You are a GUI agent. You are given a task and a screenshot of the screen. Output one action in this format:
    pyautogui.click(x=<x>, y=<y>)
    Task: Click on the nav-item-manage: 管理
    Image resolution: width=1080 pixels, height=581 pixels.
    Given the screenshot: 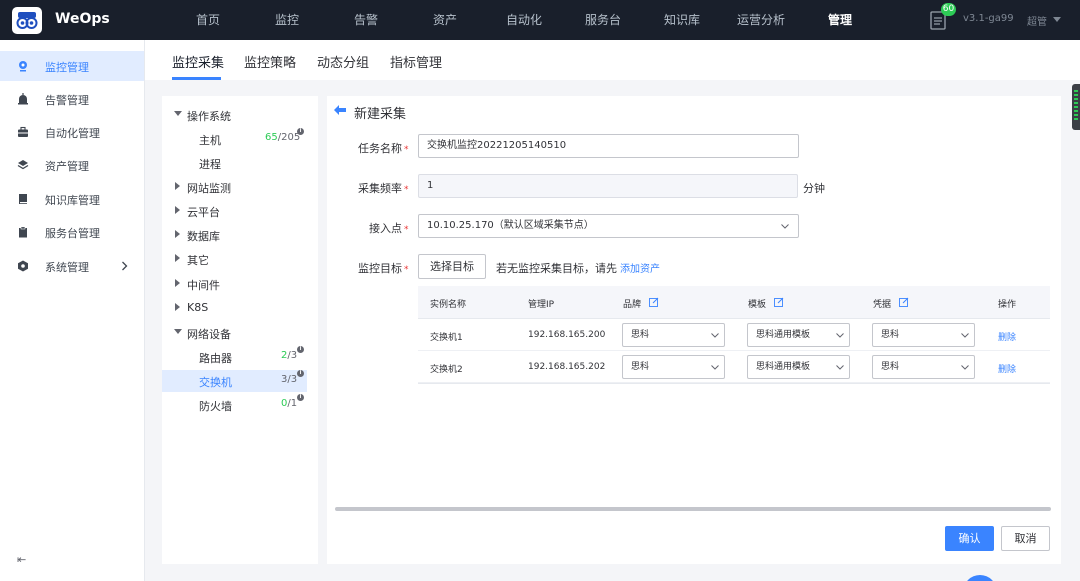 What is the action you would take?
    pyautogui.click(x=840, y=20)
    